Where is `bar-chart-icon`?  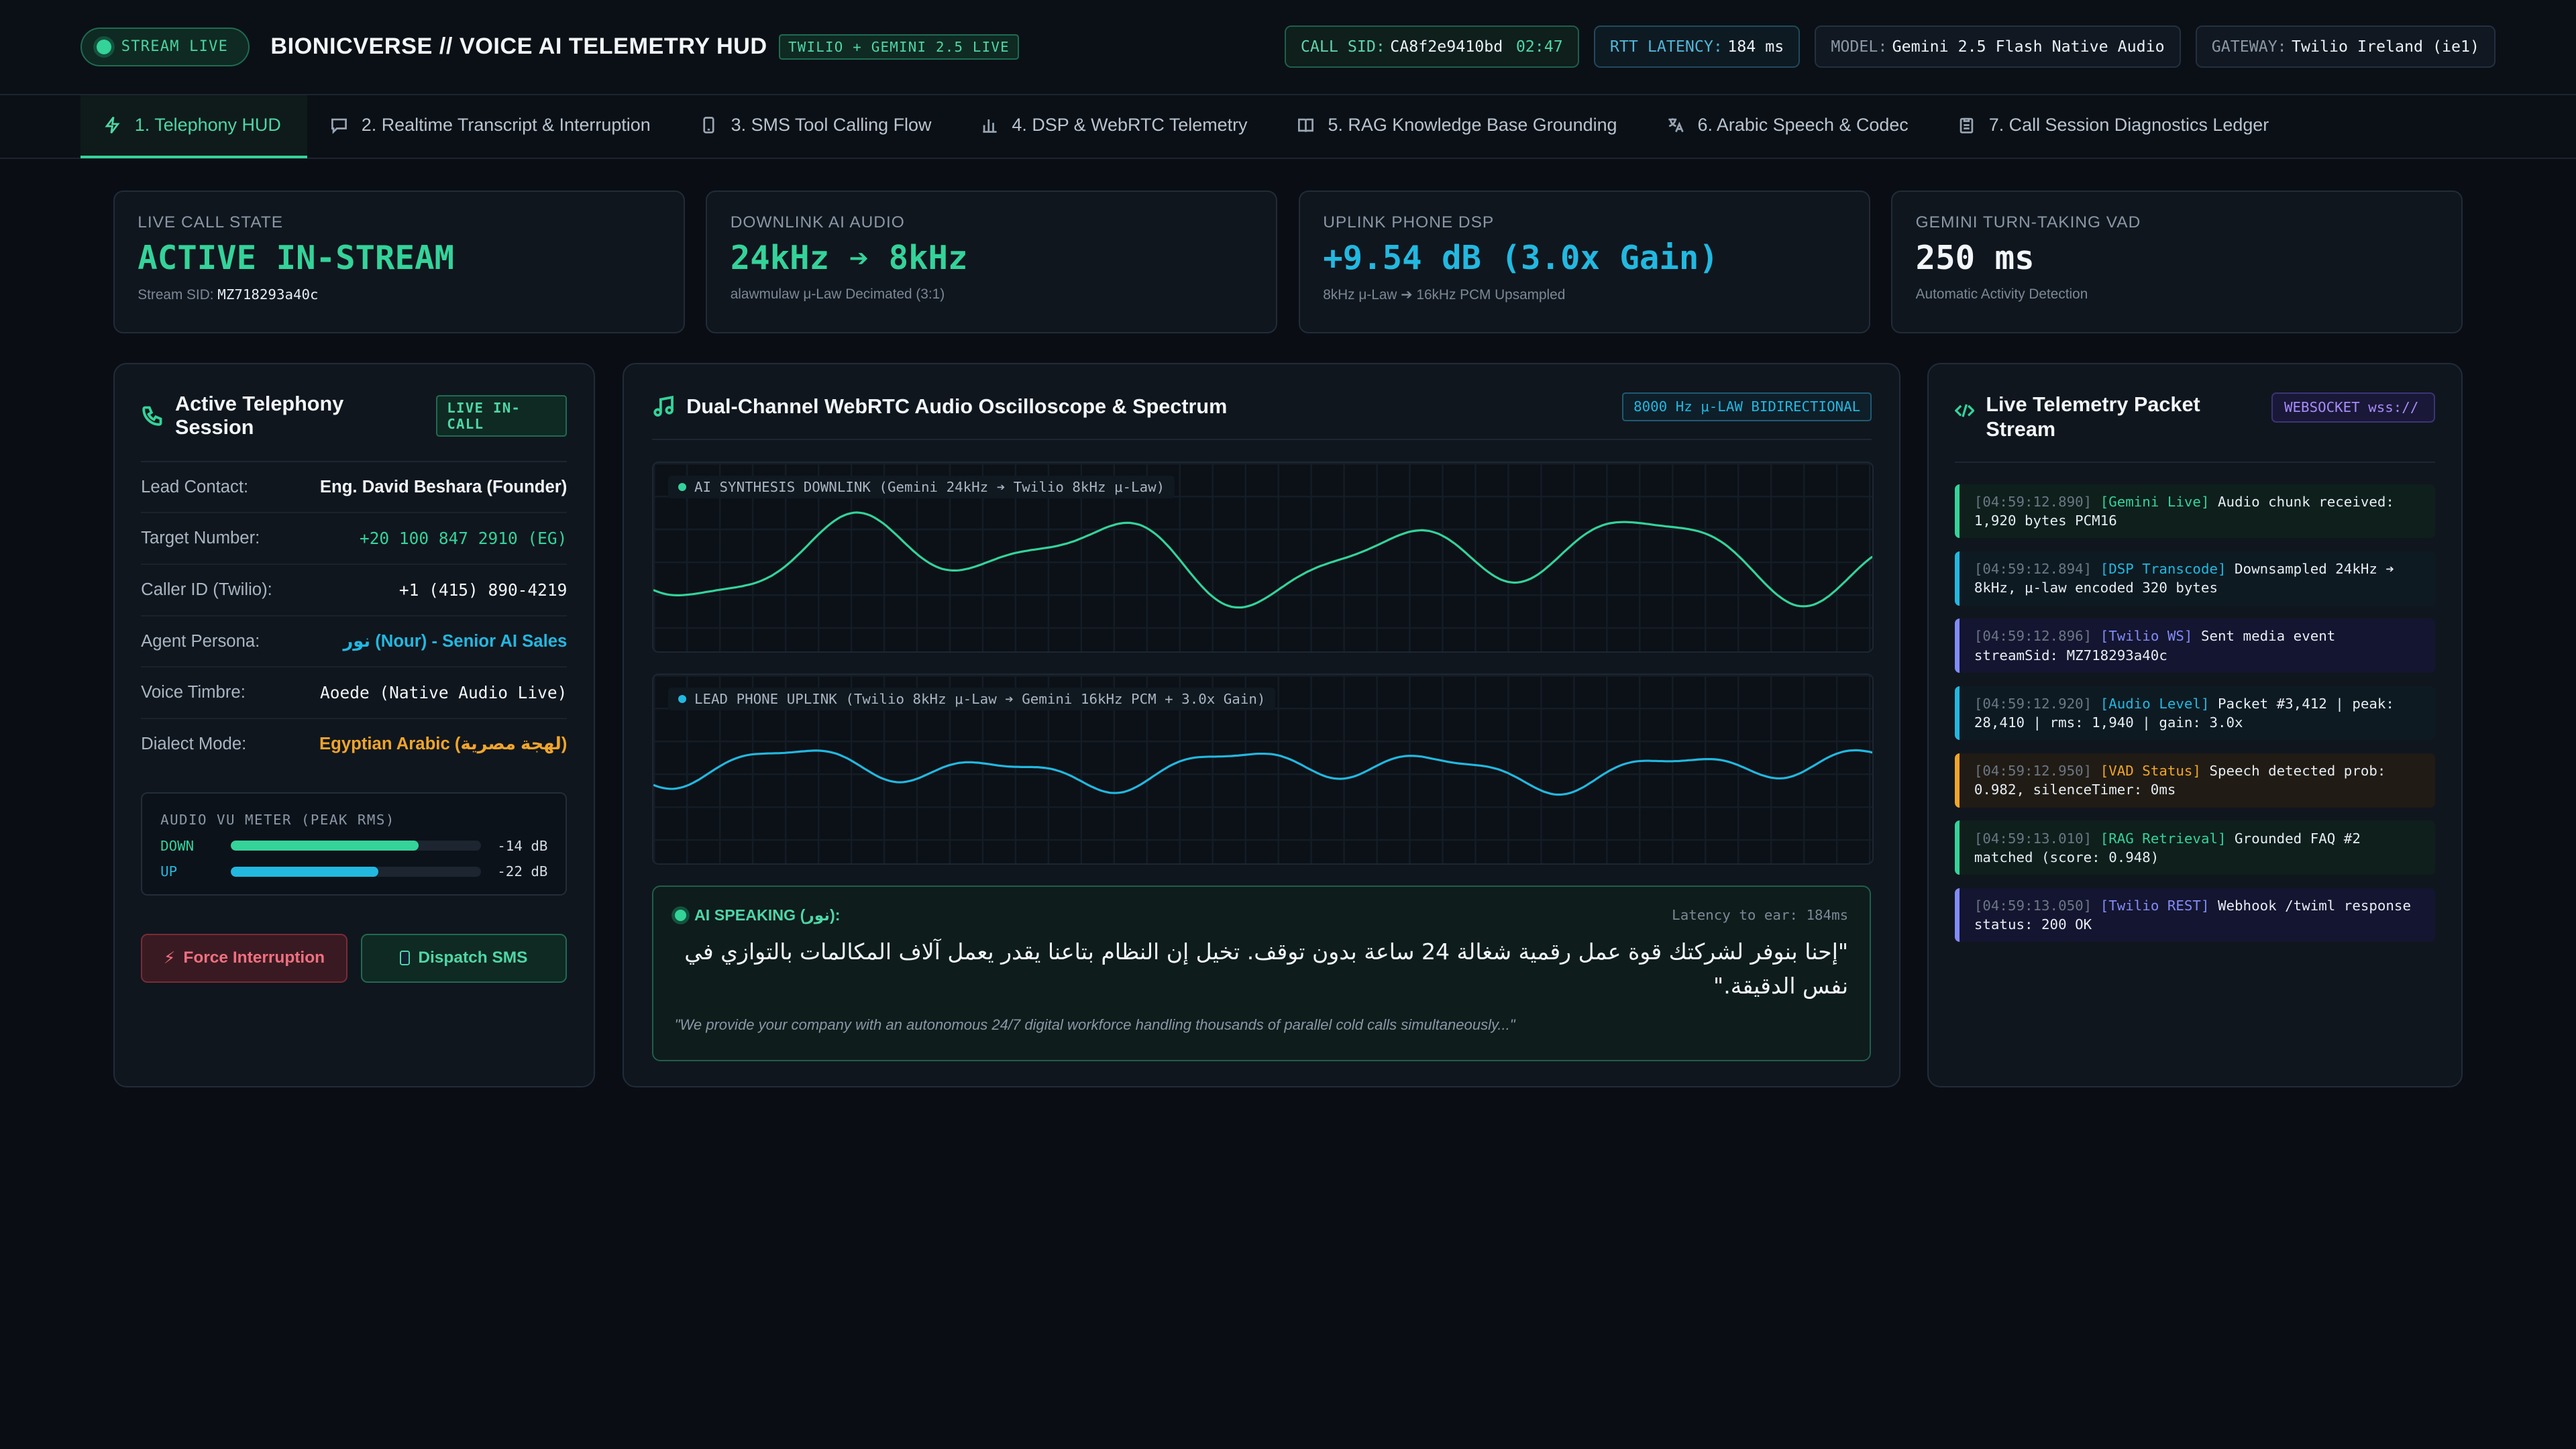
bar-chart-icon is located at coordinates (990, 126).